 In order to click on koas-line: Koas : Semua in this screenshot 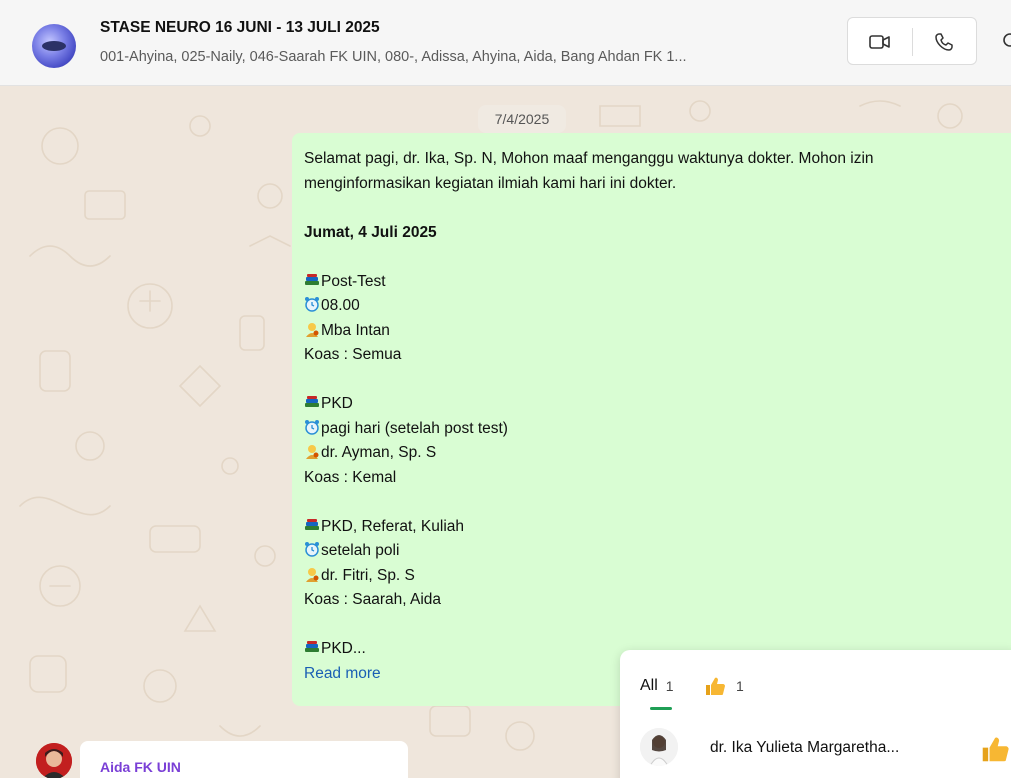, I will do `click(353, 354)`.